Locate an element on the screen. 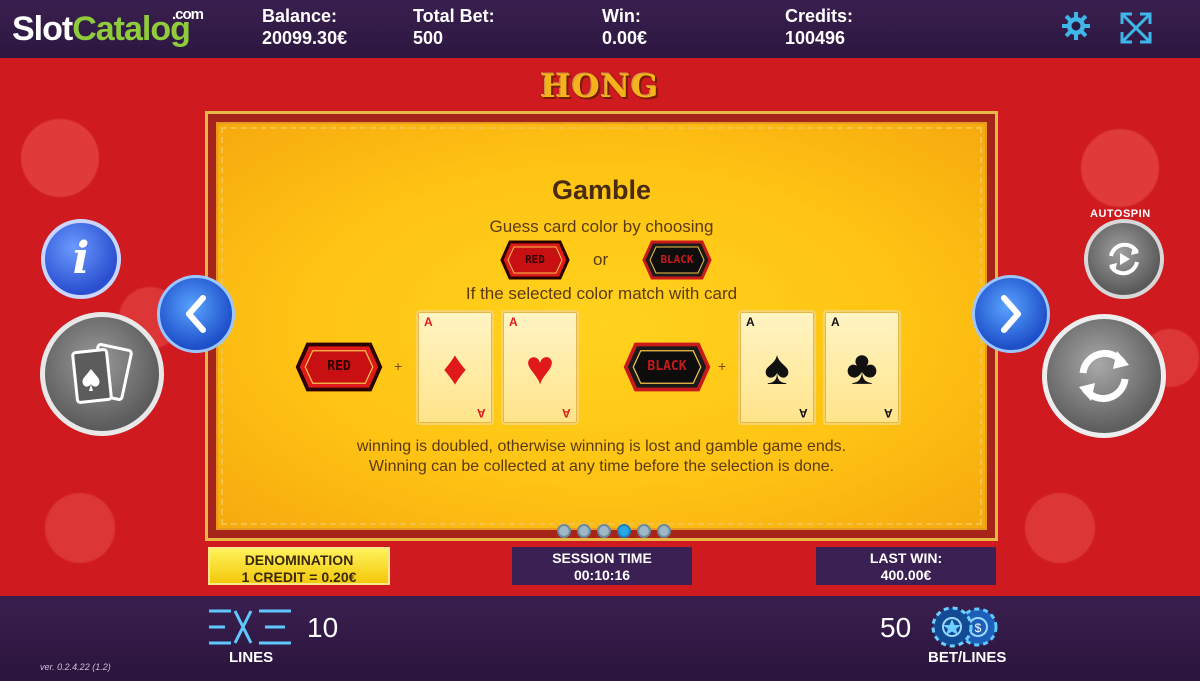 This screenshot has width=1200, height=681. autospin-button is located at coordinates (1124, 259).